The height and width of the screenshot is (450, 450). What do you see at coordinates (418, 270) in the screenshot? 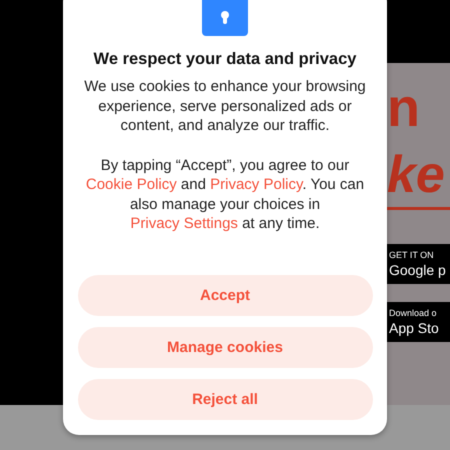
I see `badge-store-name: Google p` at bounding box center [418, 270].